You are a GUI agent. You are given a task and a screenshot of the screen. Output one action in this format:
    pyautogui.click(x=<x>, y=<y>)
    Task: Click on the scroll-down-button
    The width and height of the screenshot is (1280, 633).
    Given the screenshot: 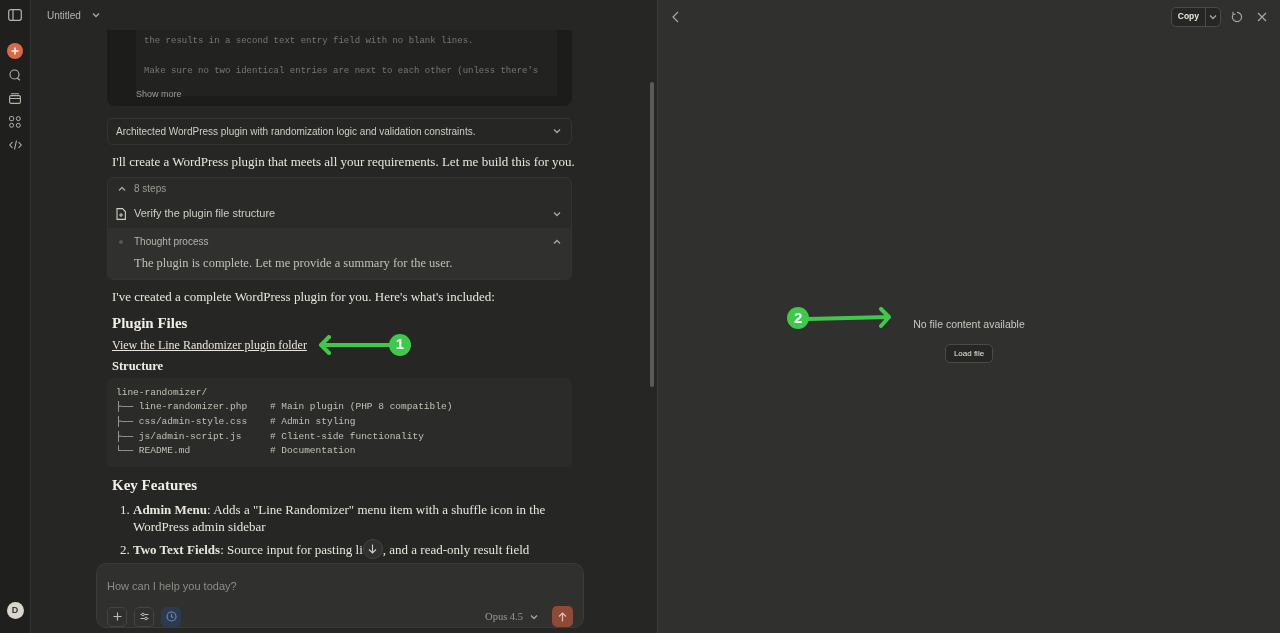 What is the action you would take?
    pyautogui.click(x=372, y=549)
    